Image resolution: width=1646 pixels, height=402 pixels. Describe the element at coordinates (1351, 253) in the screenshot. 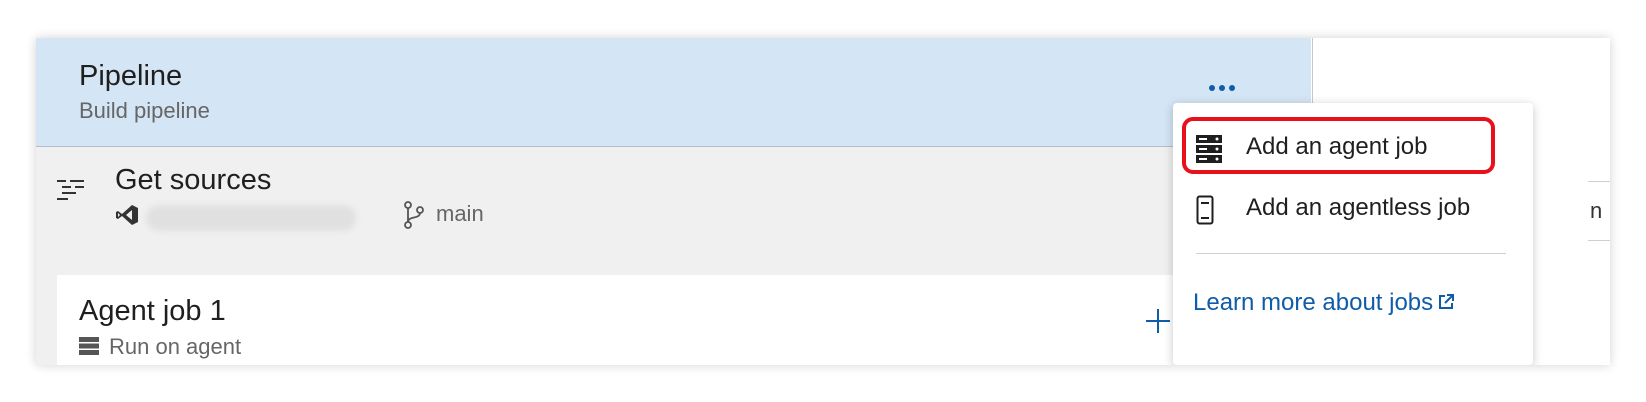

I see `menu-divider` at that location.